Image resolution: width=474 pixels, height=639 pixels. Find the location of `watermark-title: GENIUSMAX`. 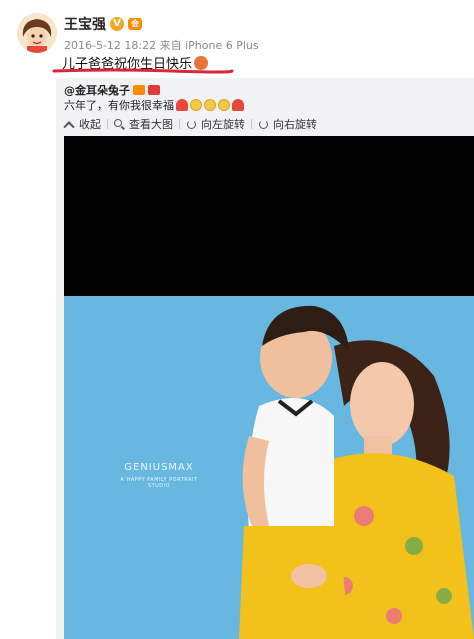

watermark-title: GENIUSMAX is located at coordinates (159, 467).